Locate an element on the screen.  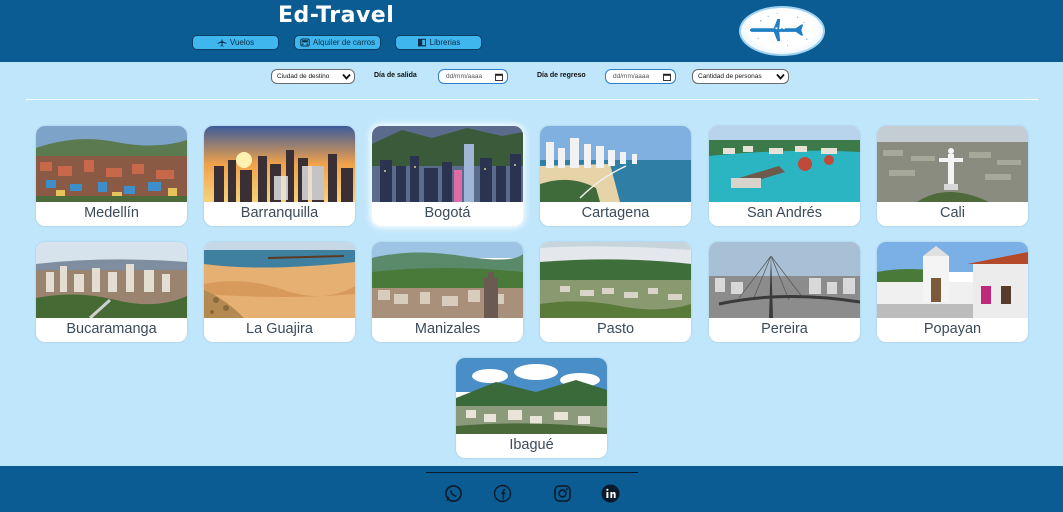
city-card-pasto: Pasto is located at coordinates (615, 292).